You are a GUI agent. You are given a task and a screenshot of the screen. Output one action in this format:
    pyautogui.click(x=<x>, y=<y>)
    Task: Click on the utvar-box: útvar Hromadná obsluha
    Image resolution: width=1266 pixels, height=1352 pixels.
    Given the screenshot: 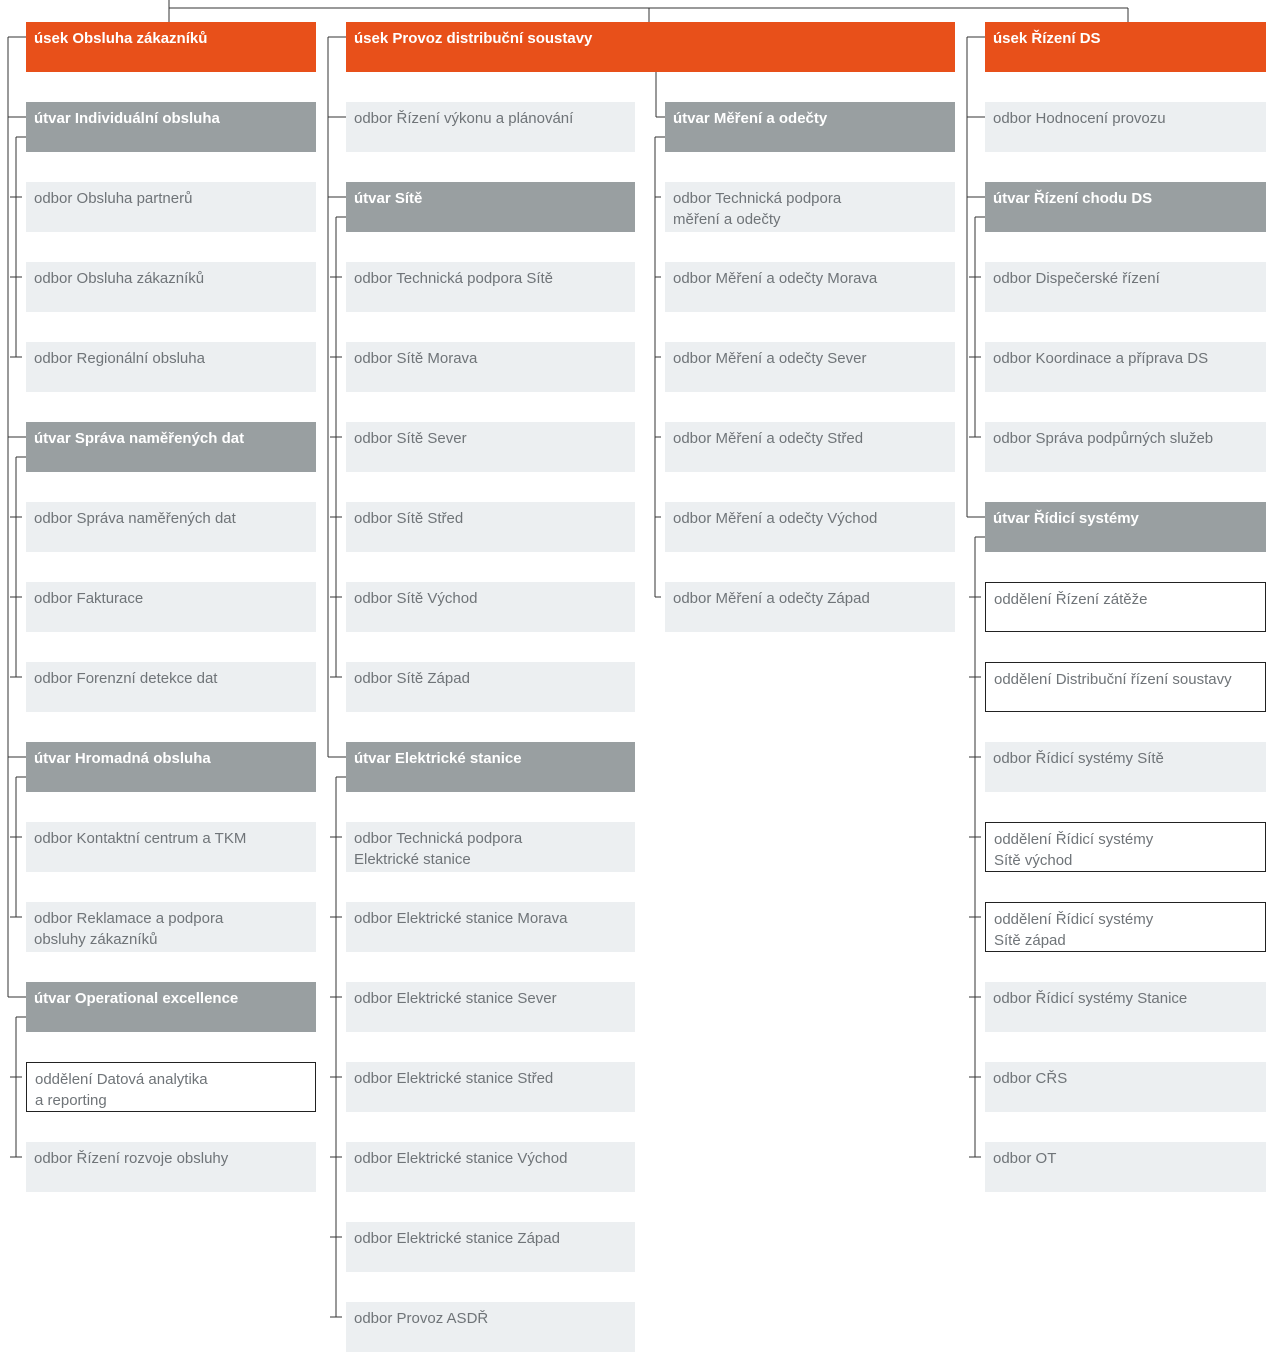 What is the action you would take?
    pyautogui.click(x=171, y=767)
    